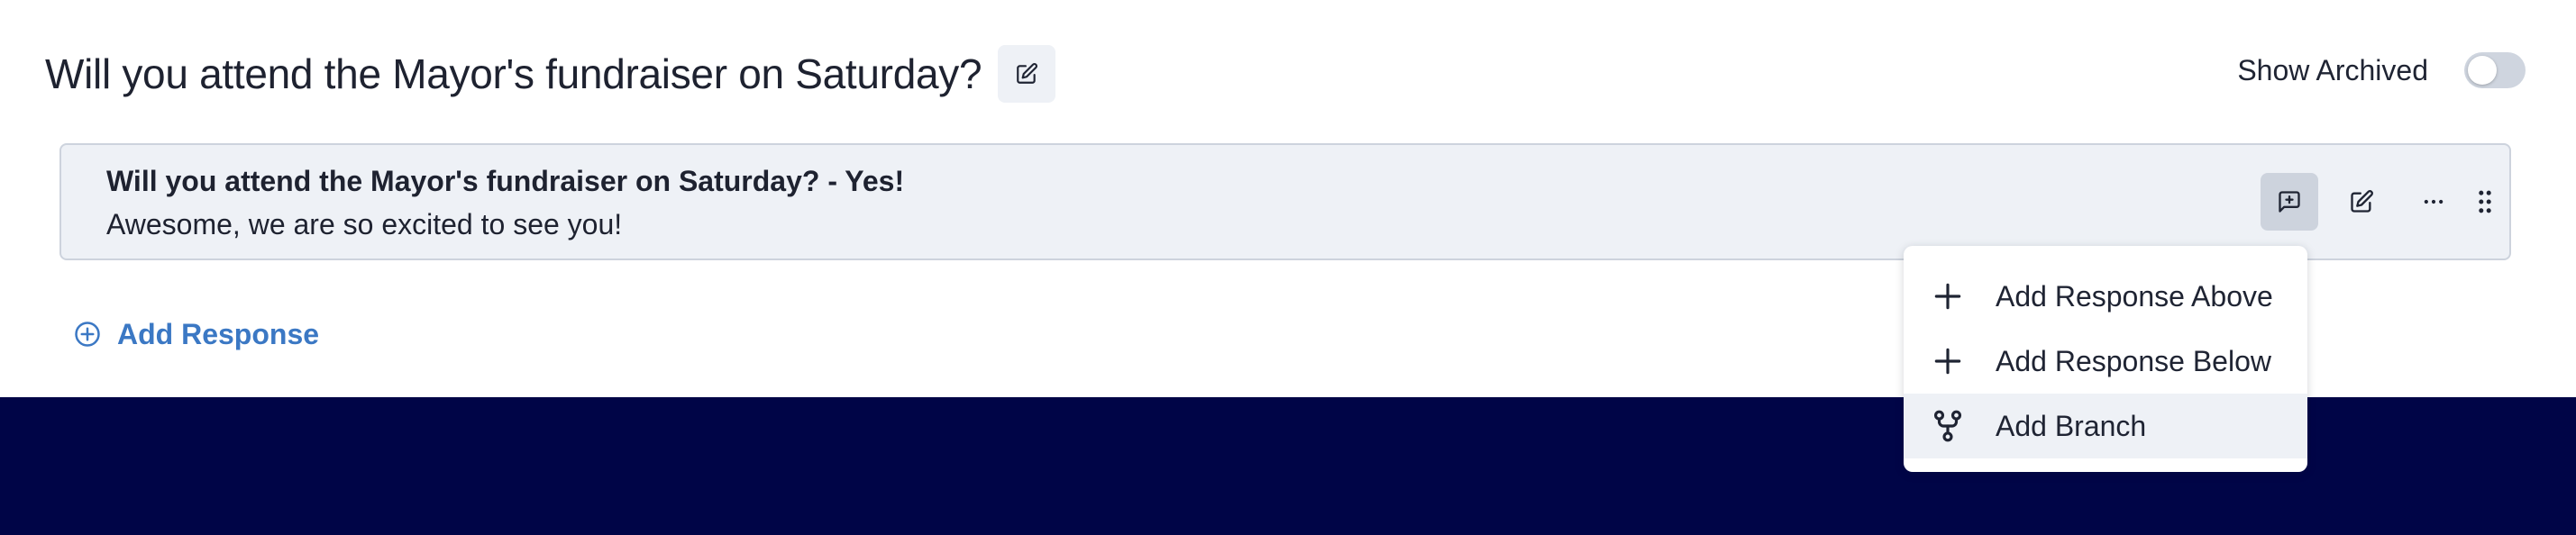 The width and height of the screenshot is (2576, 535). I want to click on menu-item-add-response-below: Add Response Below, so click(2105, 361).